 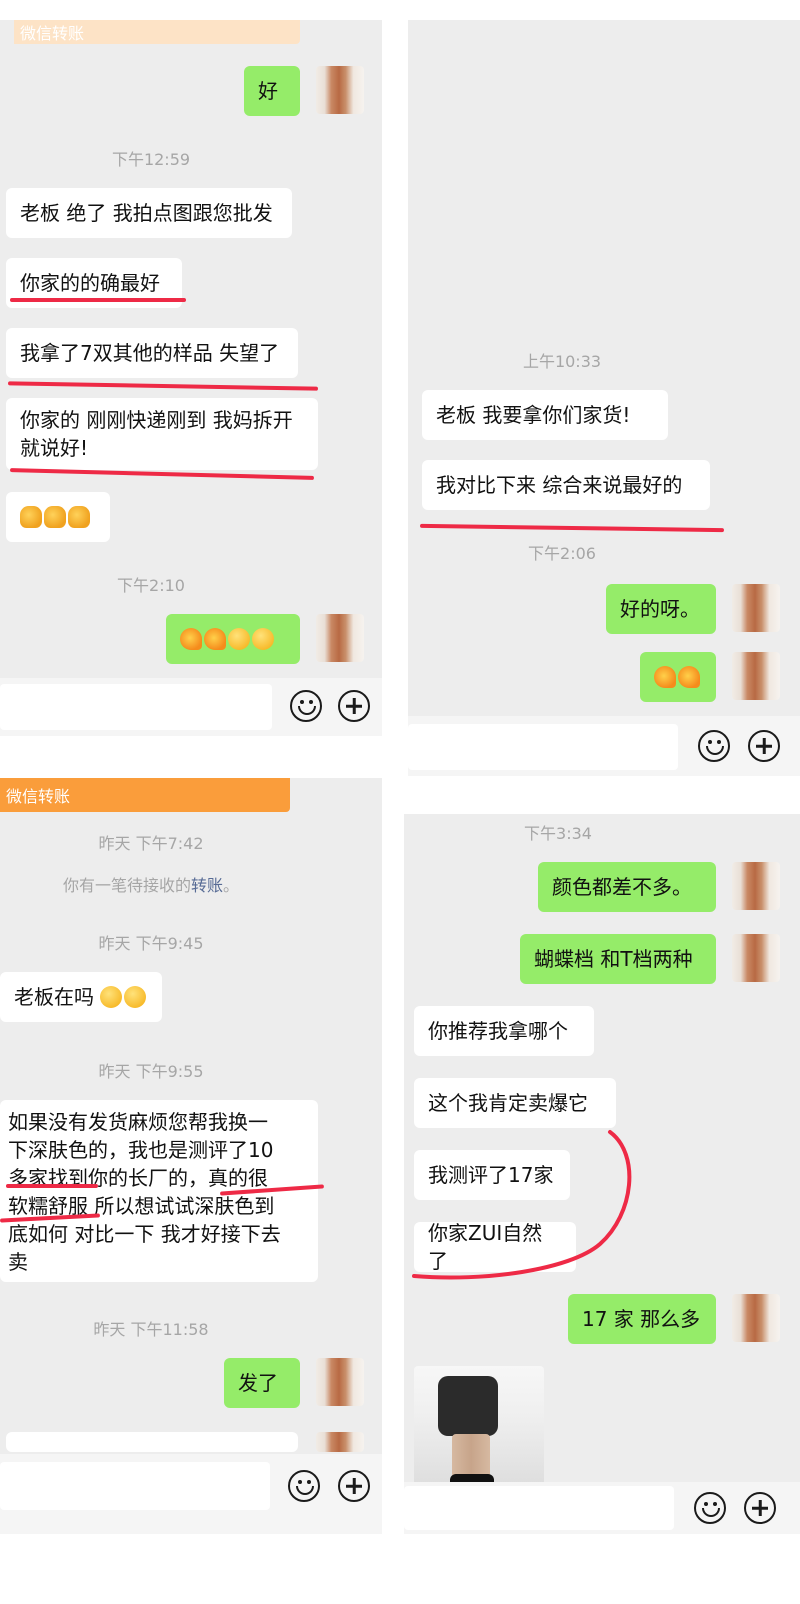 I want to click on system-notice-text: 你有一笔待接收的, so click(x=126, y=885).